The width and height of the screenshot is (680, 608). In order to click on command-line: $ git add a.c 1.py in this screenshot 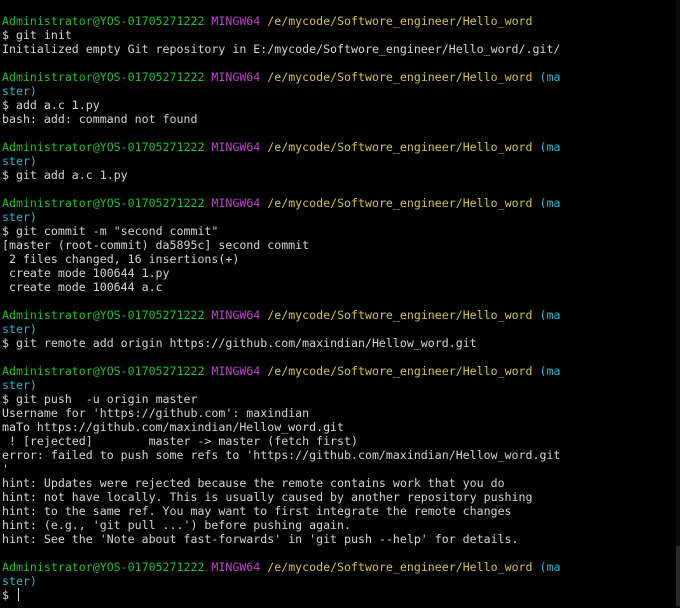, I will do `click(281, 175)`.